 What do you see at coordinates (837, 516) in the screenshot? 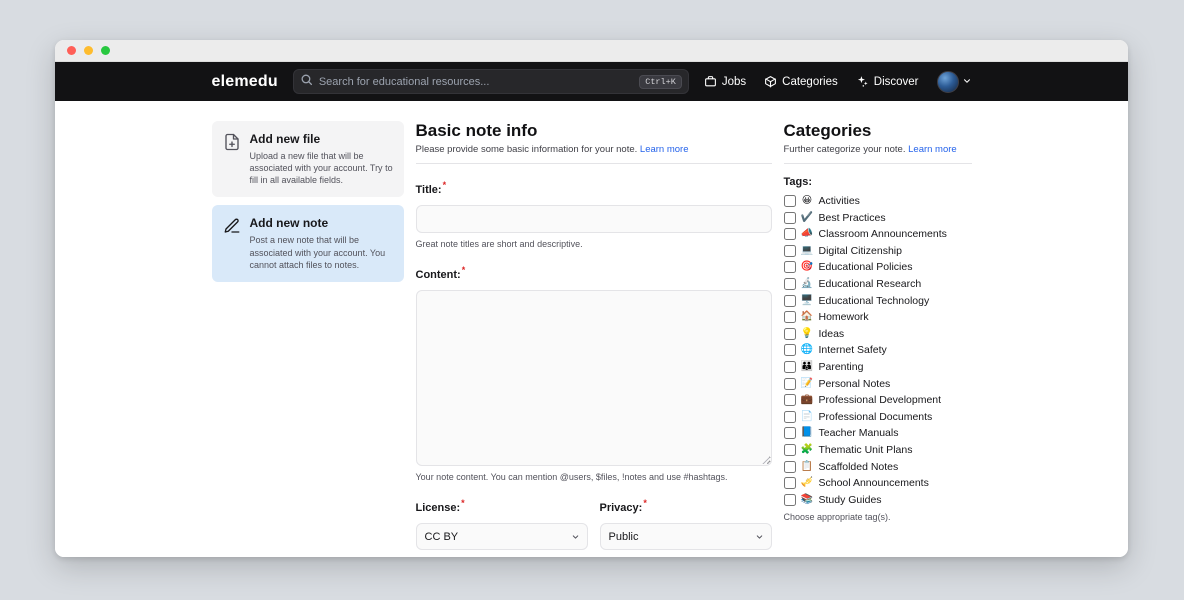
I see `tags-help: Choose appropriate tag(s).` at bounding box center [837, 516].